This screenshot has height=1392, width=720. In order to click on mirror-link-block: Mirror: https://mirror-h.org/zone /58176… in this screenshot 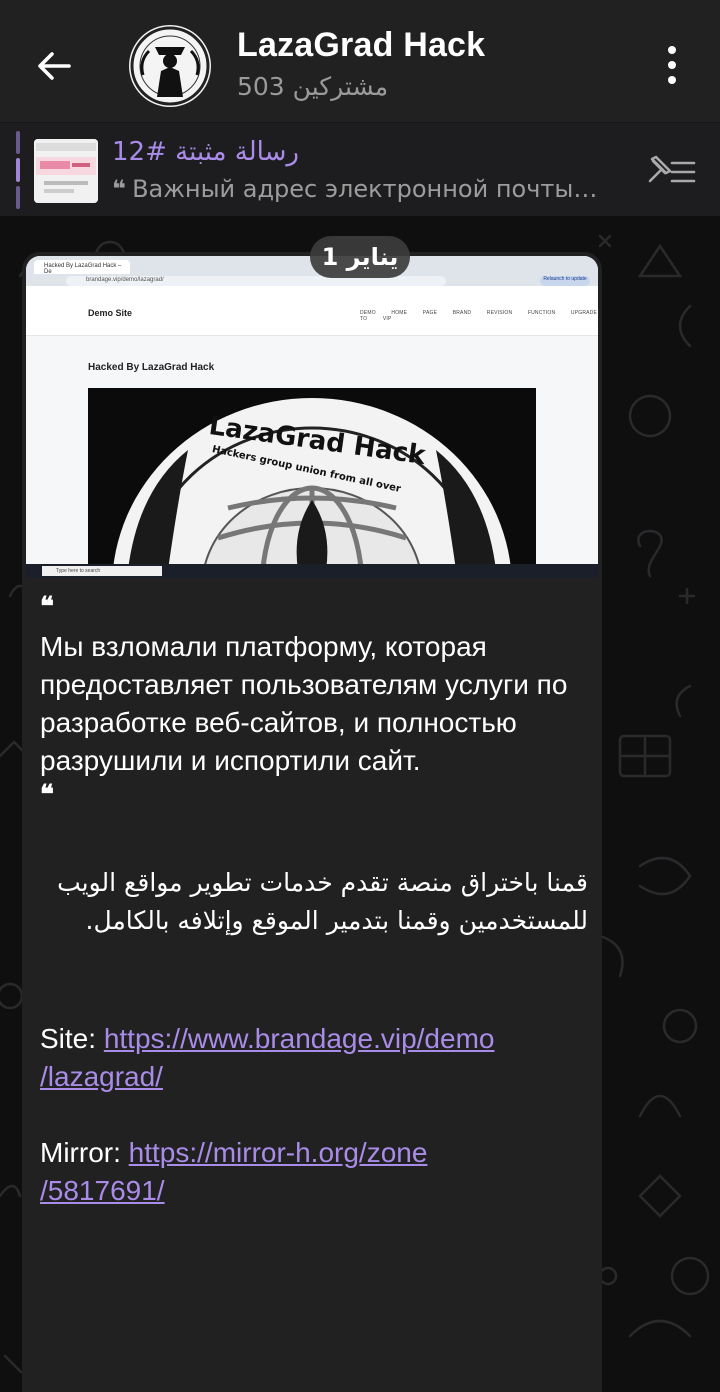, I will do `click(314, 1172)`.